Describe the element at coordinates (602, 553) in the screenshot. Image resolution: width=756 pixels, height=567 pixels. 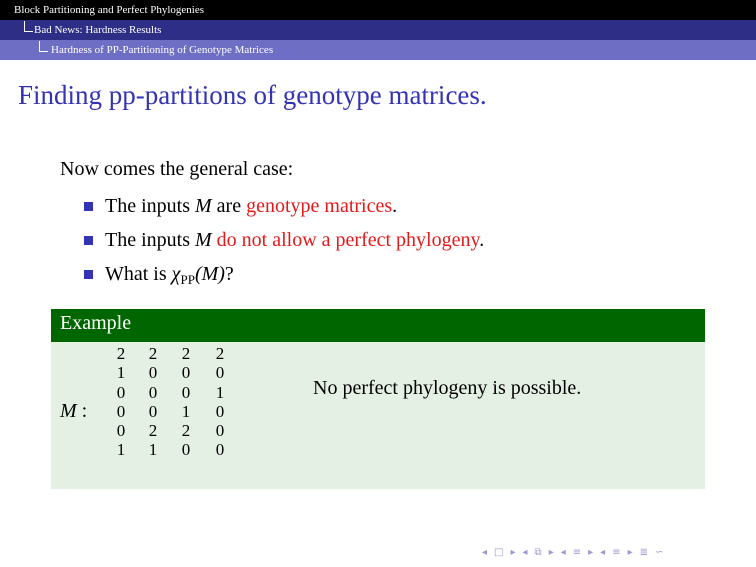
I see `doc-prev-icon: ◂` at that location.